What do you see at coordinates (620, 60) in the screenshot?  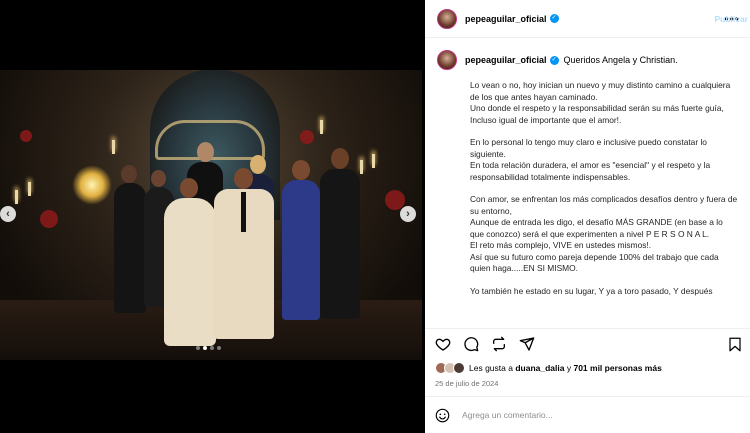 I see `caption-greeting: Queridos Angela y Christian.` at bounding box center [620, 60].